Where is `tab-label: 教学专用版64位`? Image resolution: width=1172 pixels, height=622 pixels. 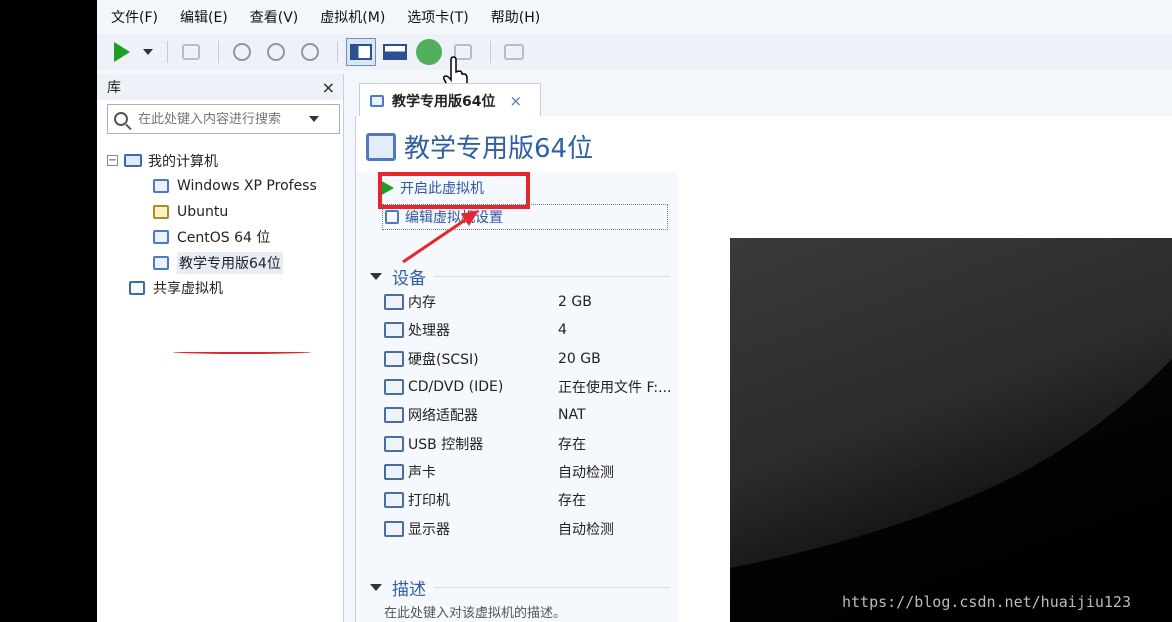 tab-label: 教学专用版64位 is located at coordinates (444, 101).